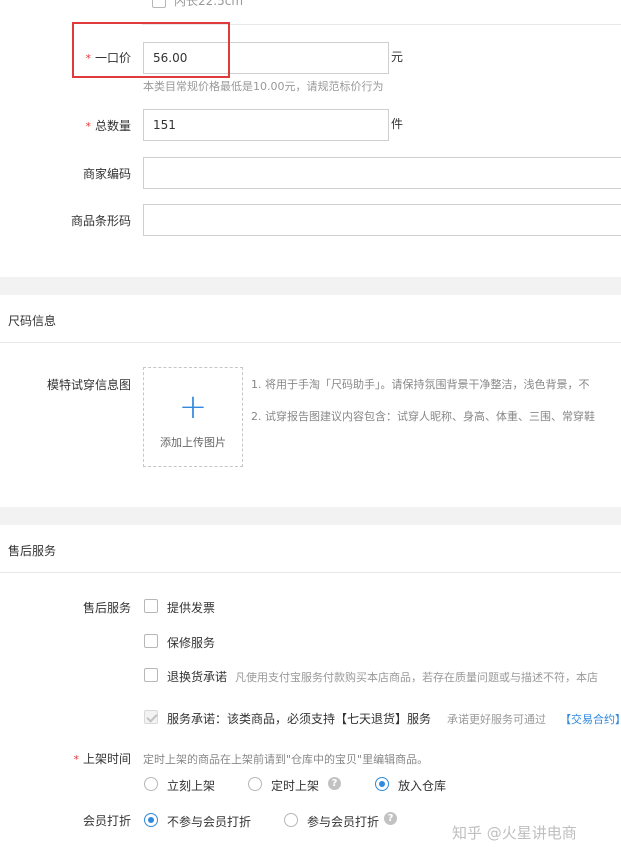  What do you see at coordinates (266, 125) in the screenshot?
I see `quantity-input: 151` at bounding box center [266, 125].